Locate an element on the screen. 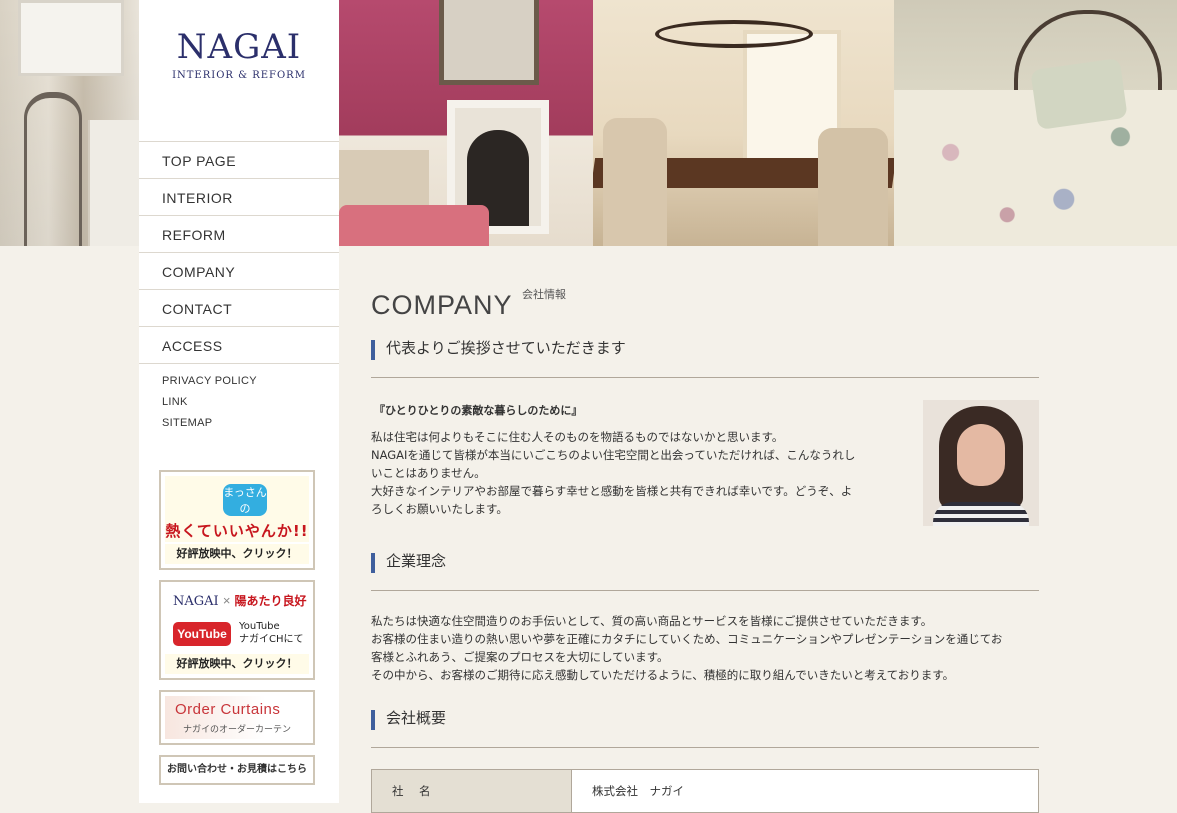 Image resolution: width=1177 pixels, height=813 pixels. banner-order-curtains-sub: ナガイのオーダーカーテン is located at coordinates (237, 730).